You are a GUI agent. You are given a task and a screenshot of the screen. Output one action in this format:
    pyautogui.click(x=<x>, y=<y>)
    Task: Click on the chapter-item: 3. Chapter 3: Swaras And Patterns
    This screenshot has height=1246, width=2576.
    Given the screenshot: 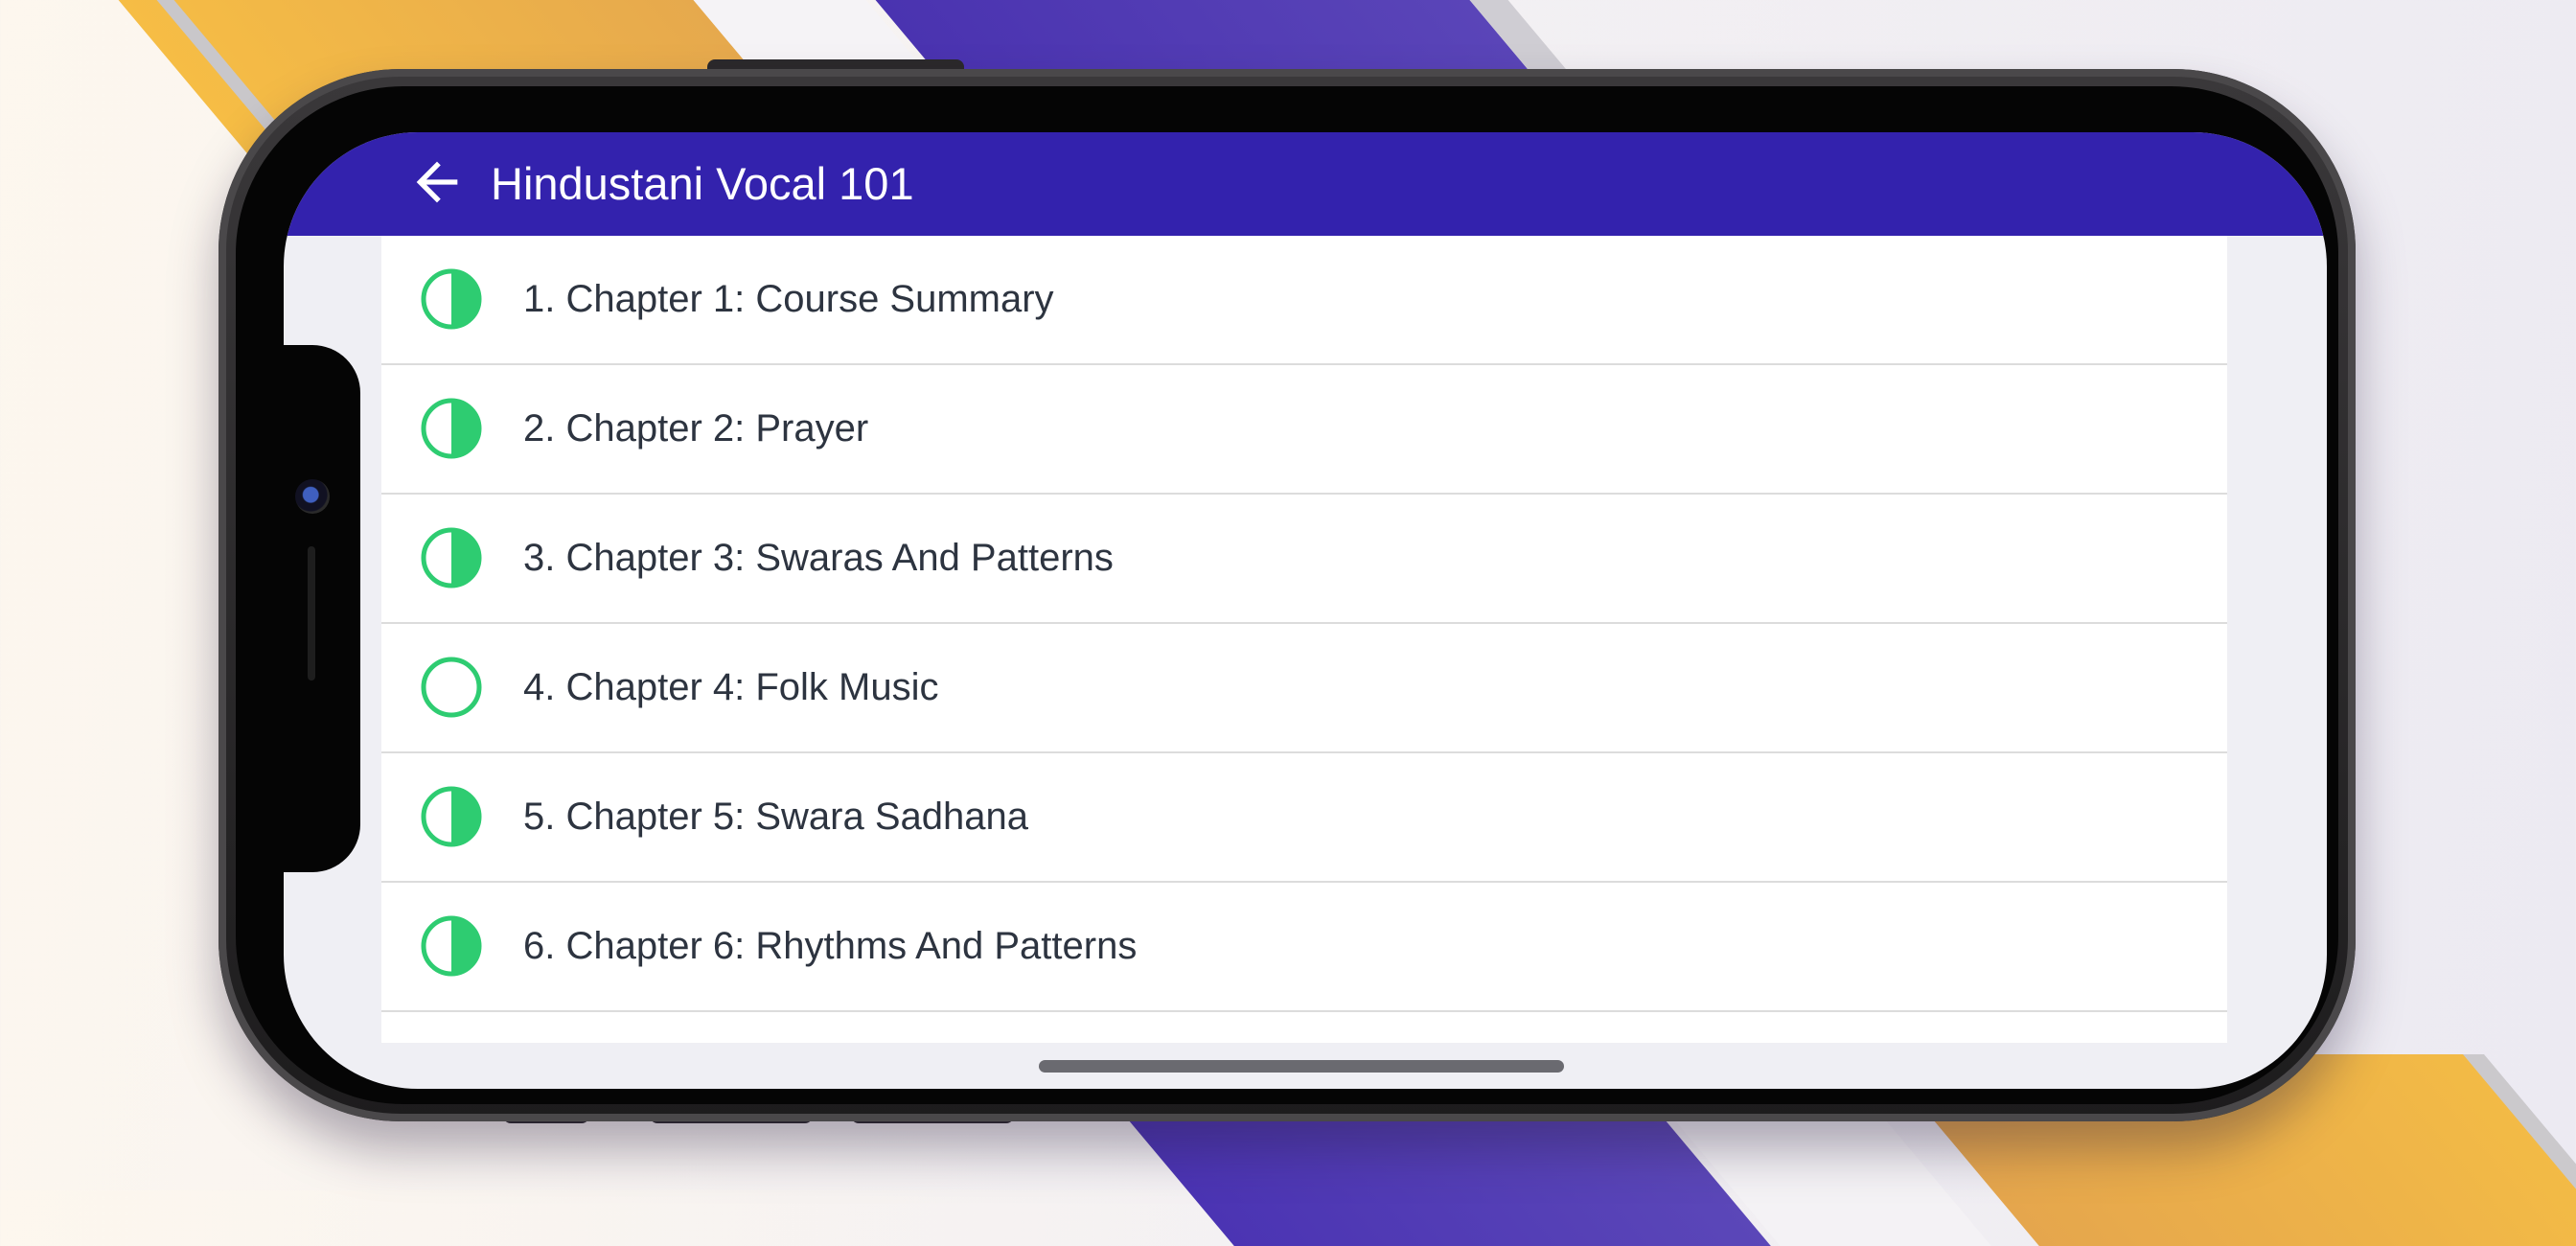 What is the action you would take?
    pyautogui.click(x=1304, y=559)
    